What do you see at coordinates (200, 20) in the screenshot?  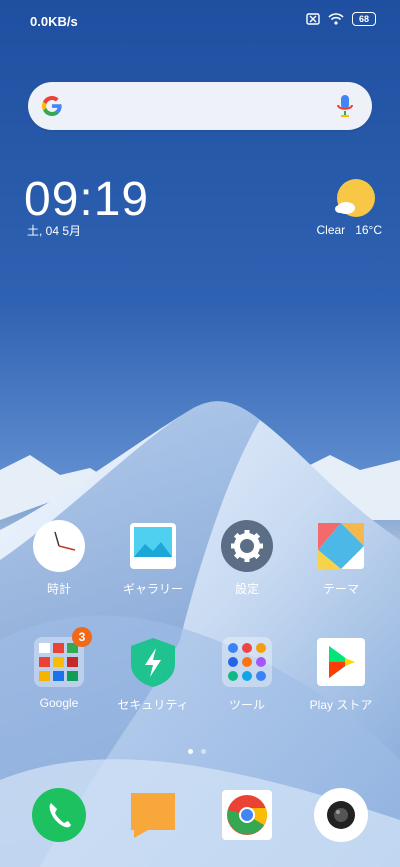 I see `status-bar: 0.0KB/s 68` at bounding box center [200, 20].